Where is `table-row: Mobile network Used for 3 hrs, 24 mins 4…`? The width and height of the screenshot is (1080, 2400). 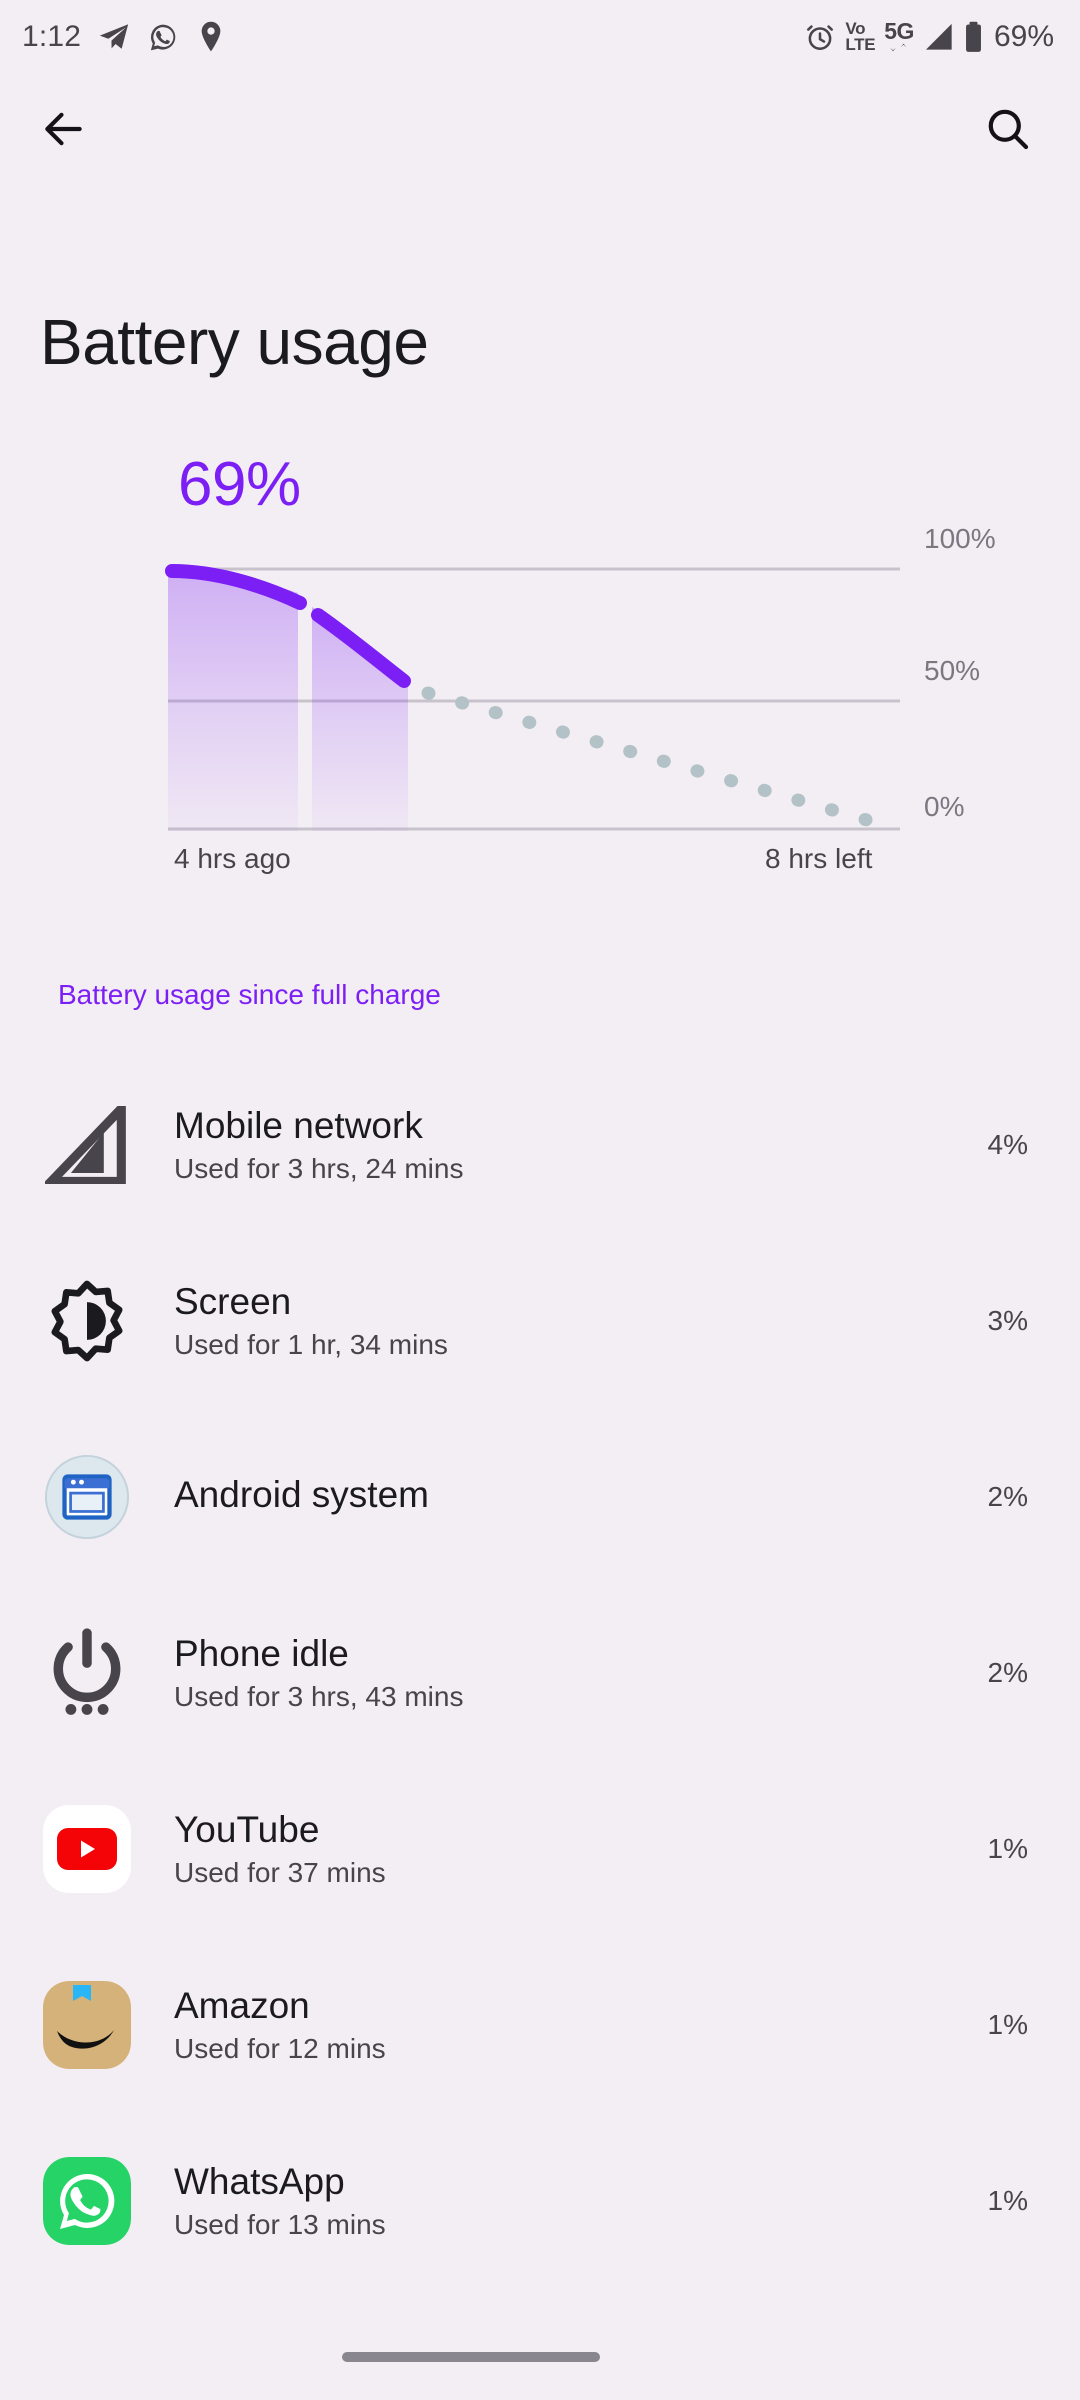
table-row: Mobile network Used for 3 hrs, 24 mins 4… is located at coordinates (540, 1145).